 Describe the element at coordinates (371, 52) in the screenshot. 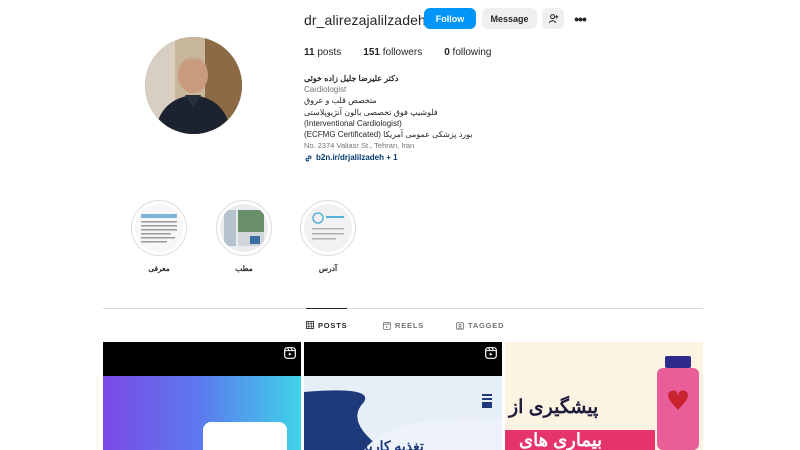

I see `followers-count: 151` at that location.